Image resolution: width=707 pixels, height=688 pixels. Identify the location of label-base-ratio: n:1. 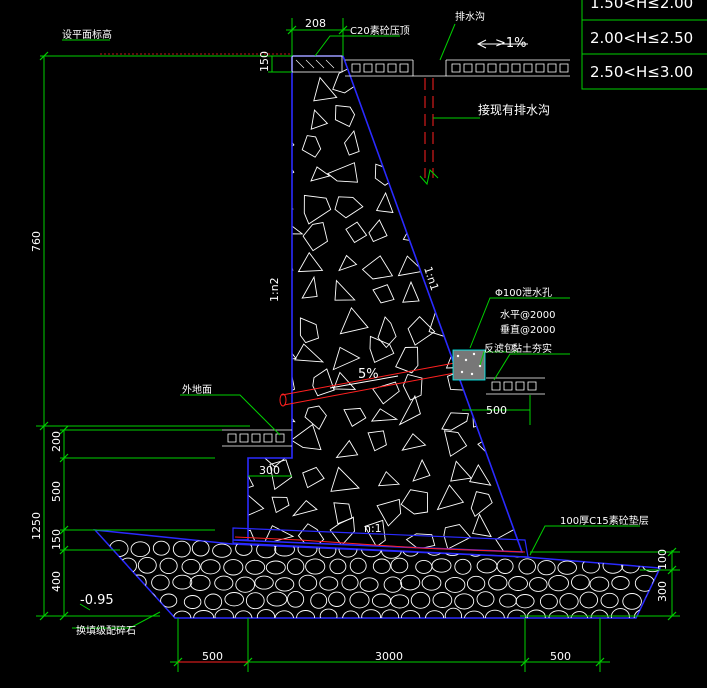
(373, 528).